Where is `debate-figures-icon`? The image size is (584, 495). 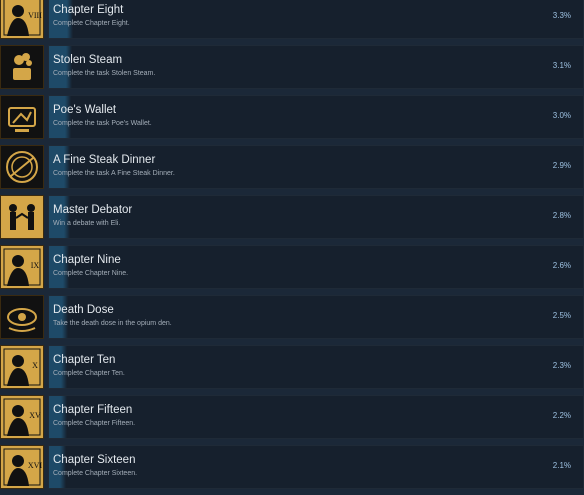
debate-figures-icon is located at coordinates (22, 217).